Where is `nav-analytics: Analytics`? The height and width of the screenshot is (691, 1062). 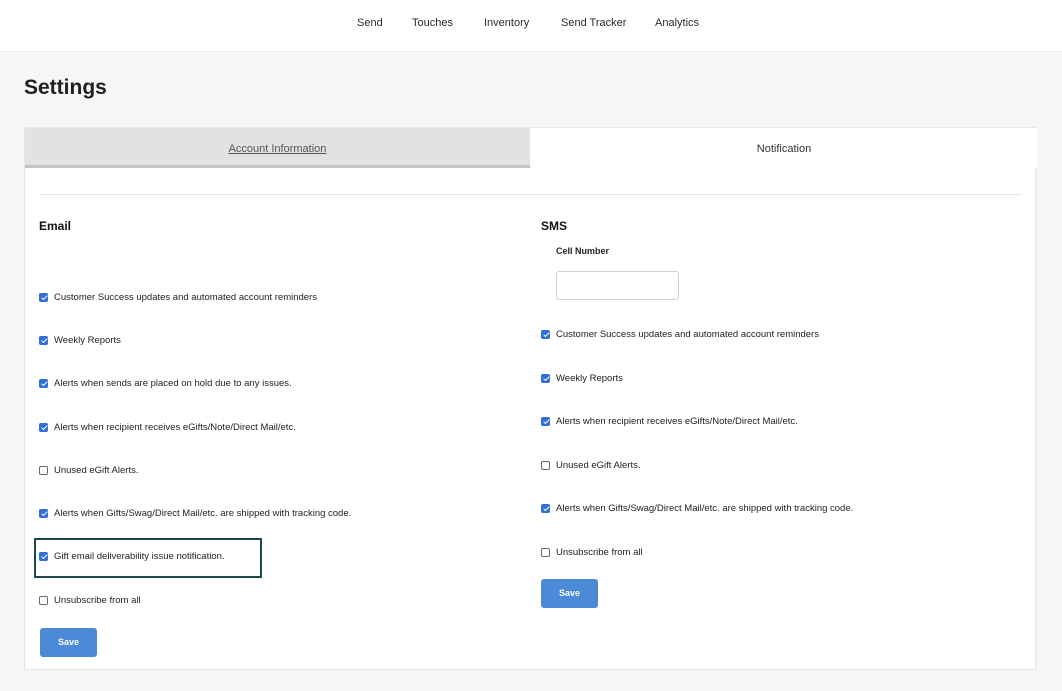 nav-analytics: Analytics is located at coordinates (677, 23).